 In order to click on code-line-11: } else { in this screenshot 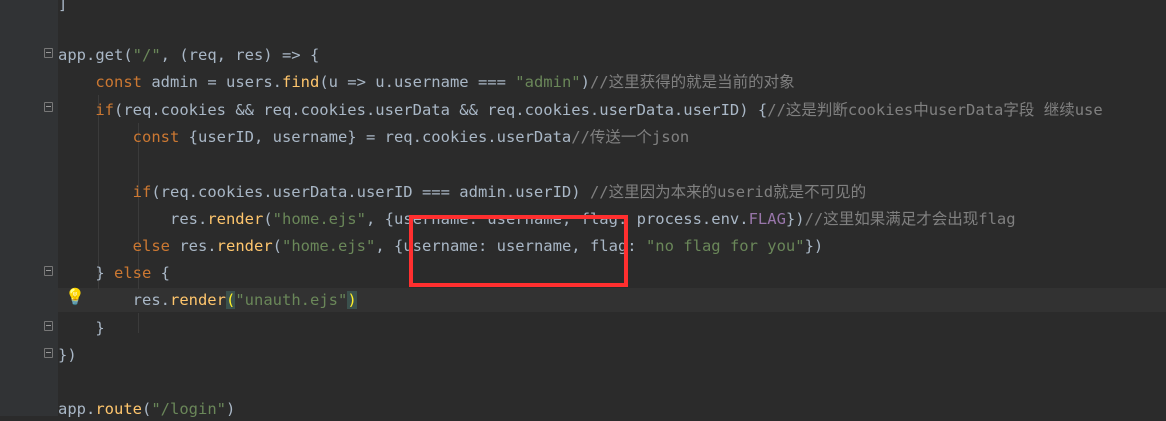, I will do `click(114, 273)`.